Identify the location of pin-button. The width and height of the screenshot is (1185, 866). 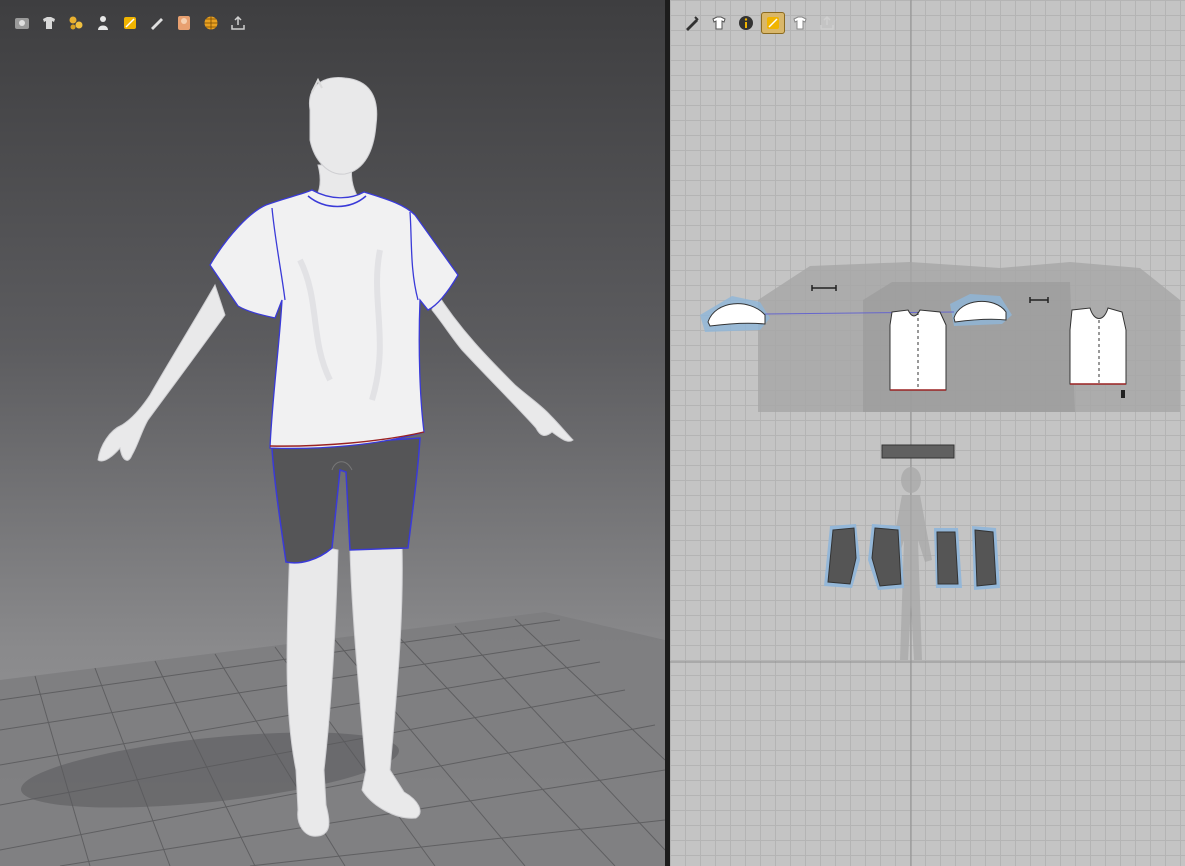
(157, 23).